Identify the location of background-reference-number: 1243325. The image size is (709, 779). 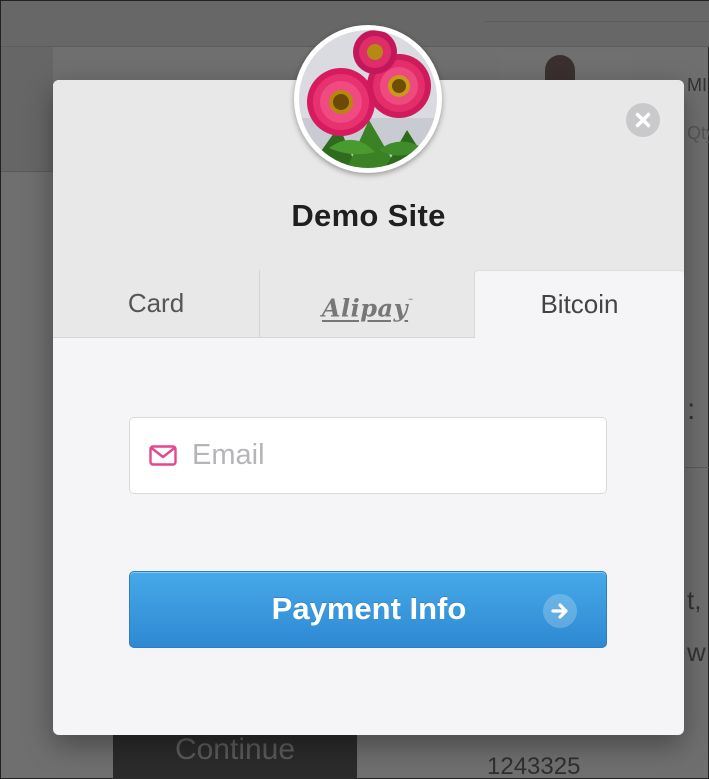
(534, 766).